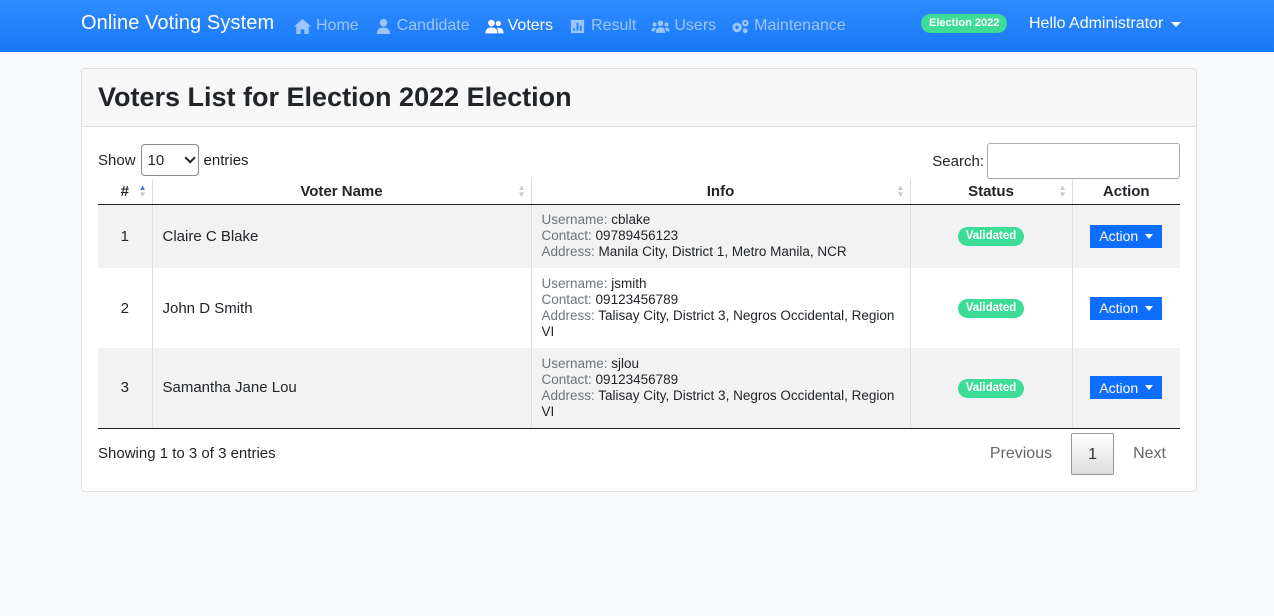  I want to click on nav-result: Result, so click(602, 26).